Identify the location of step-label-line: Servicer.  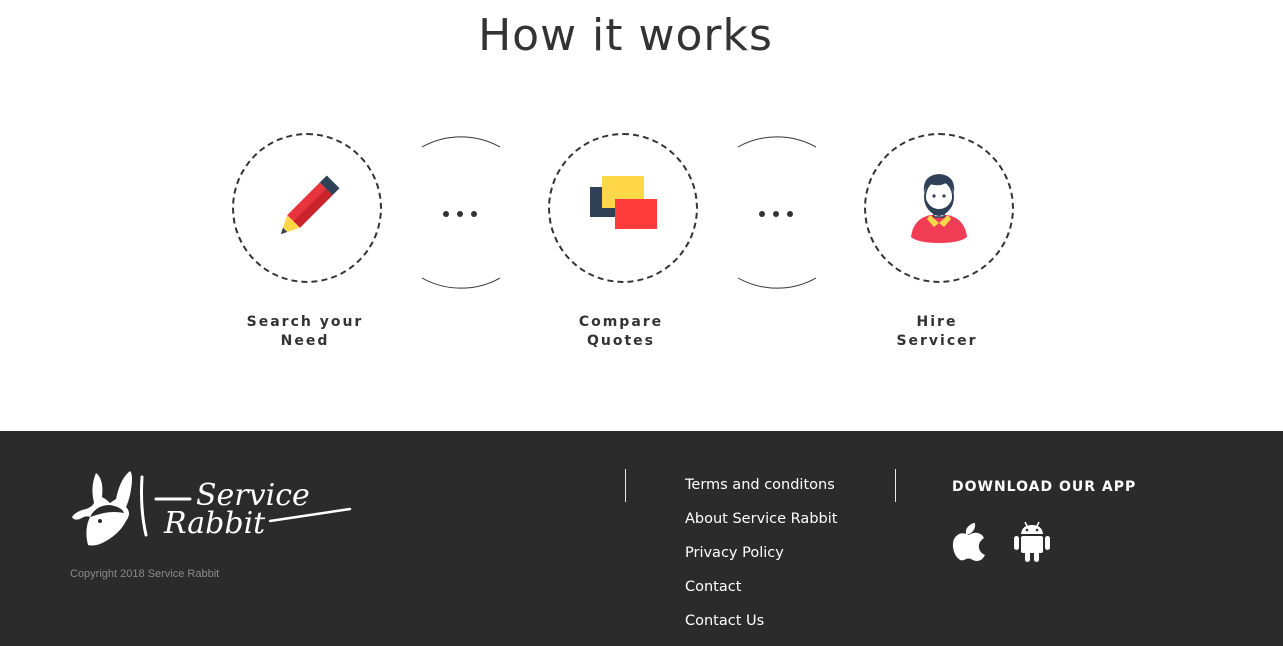
(937, 341).